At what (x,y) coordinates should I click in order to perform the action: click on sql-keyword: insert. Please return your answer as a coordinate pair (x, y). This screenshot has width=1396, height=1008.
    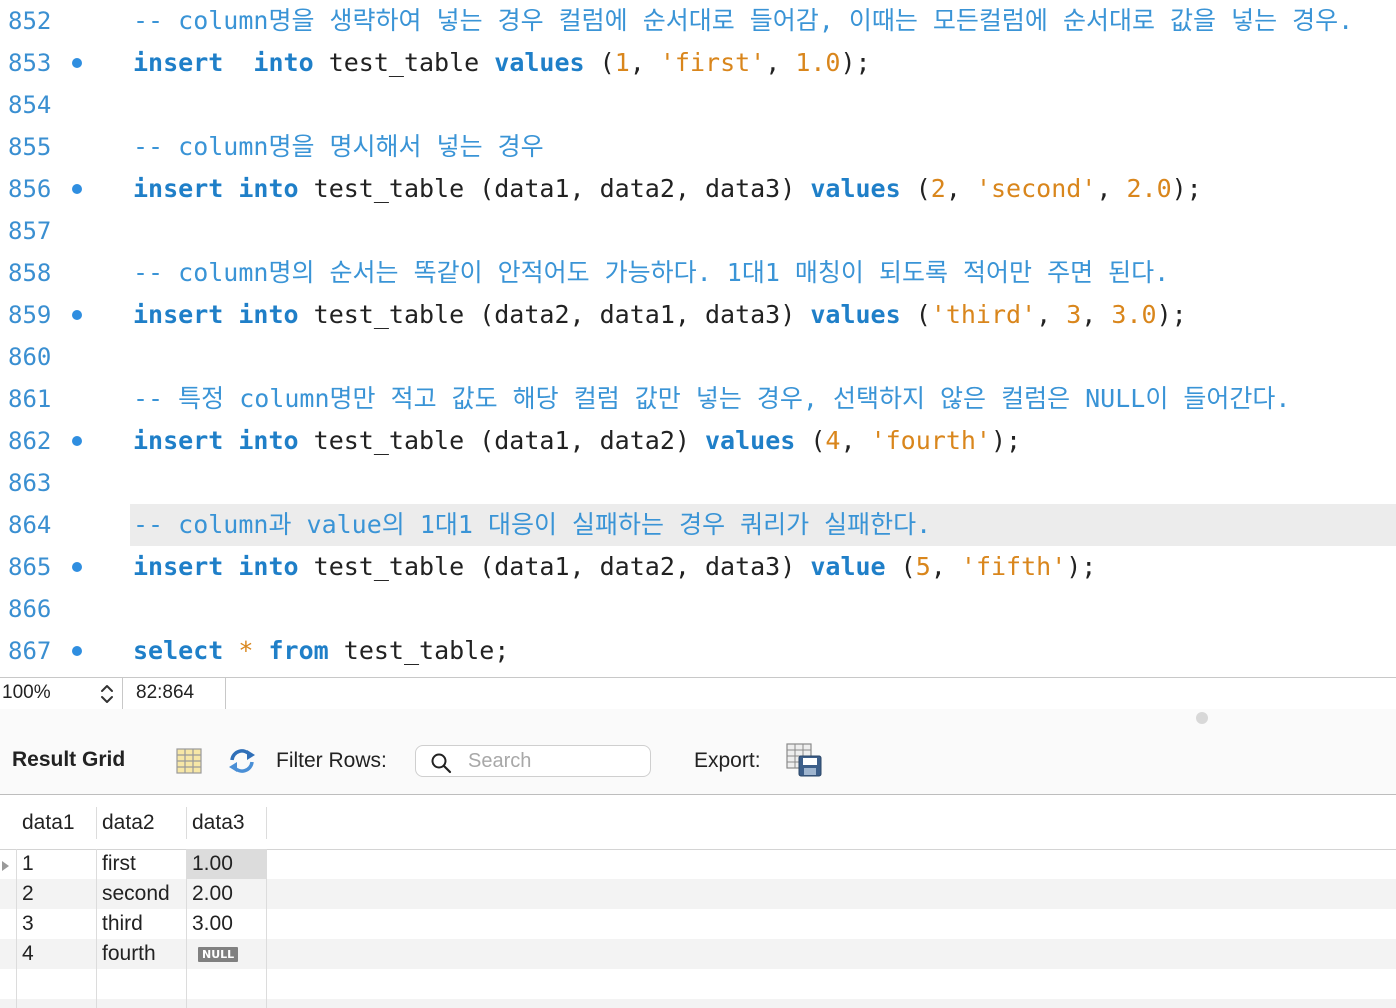
    Looking at the image, I should click on (178, 188).